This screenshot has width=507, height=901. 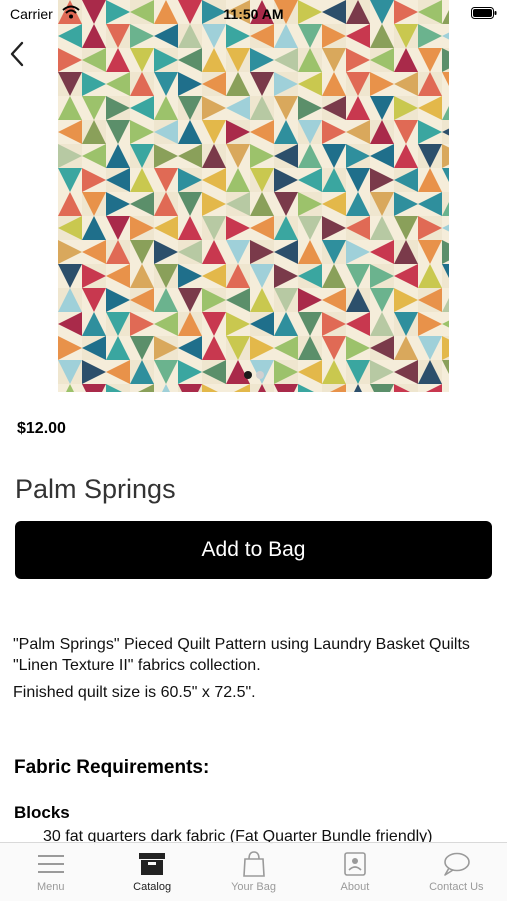 I want to click on tab-bar: Menu Catalog Your Bag About Contact Us, so click(x=253, y=871).